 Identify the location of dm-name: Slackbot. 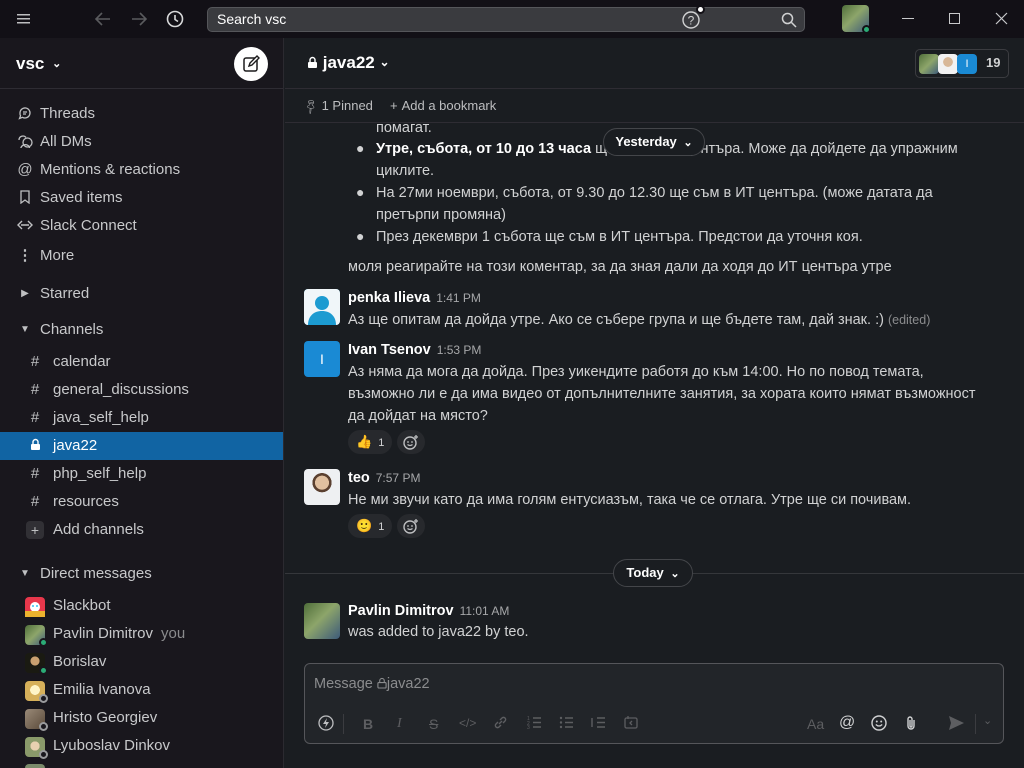
(82, 605).